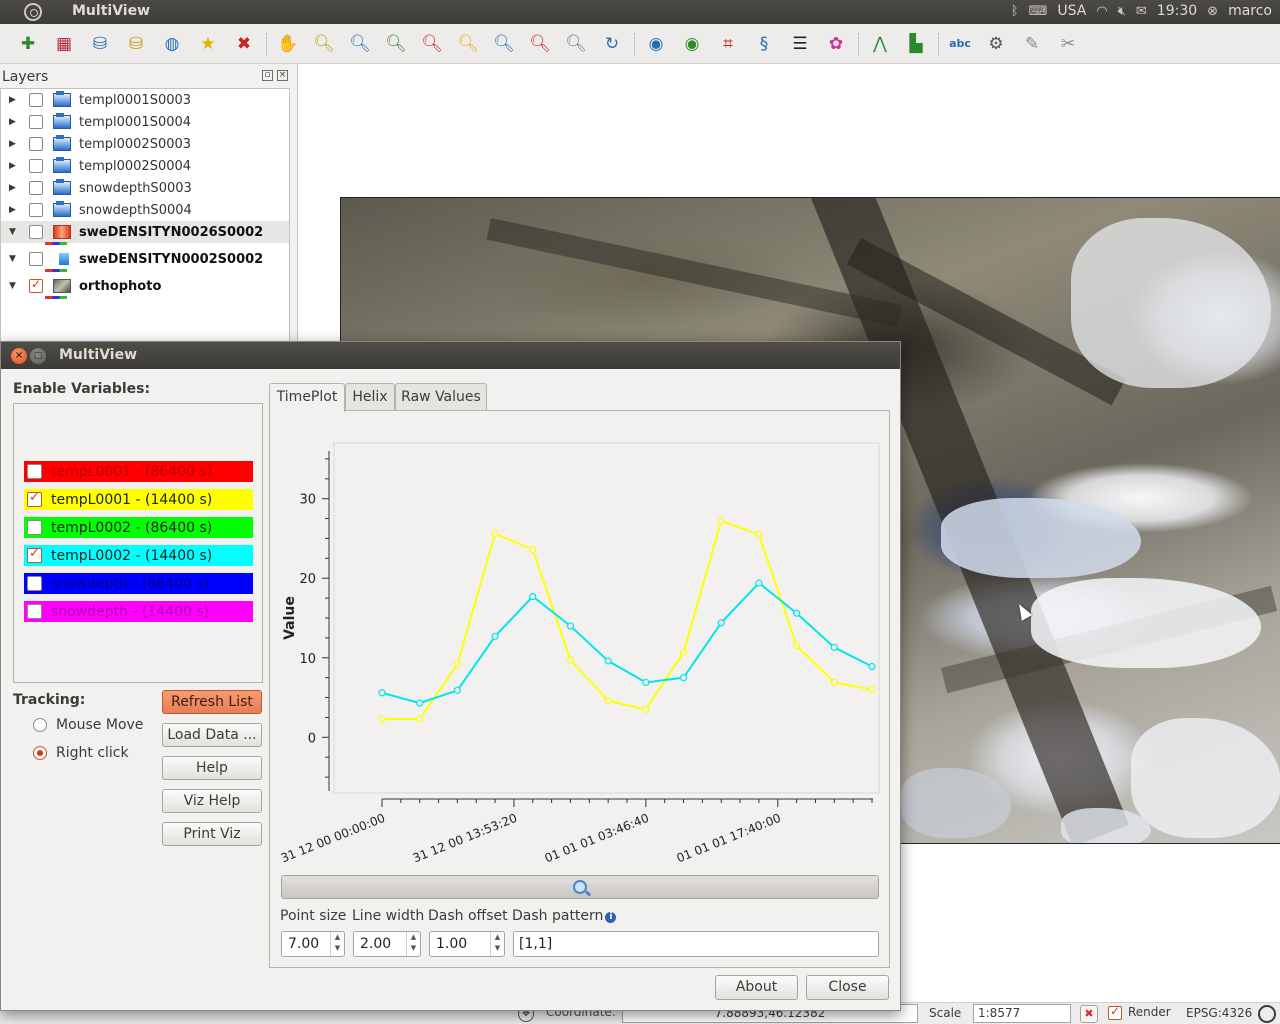 The height and width of the screenshot is (1024, 1280). I want to click on variable-row: snowdepth - (14400 s), so click(138, 611).